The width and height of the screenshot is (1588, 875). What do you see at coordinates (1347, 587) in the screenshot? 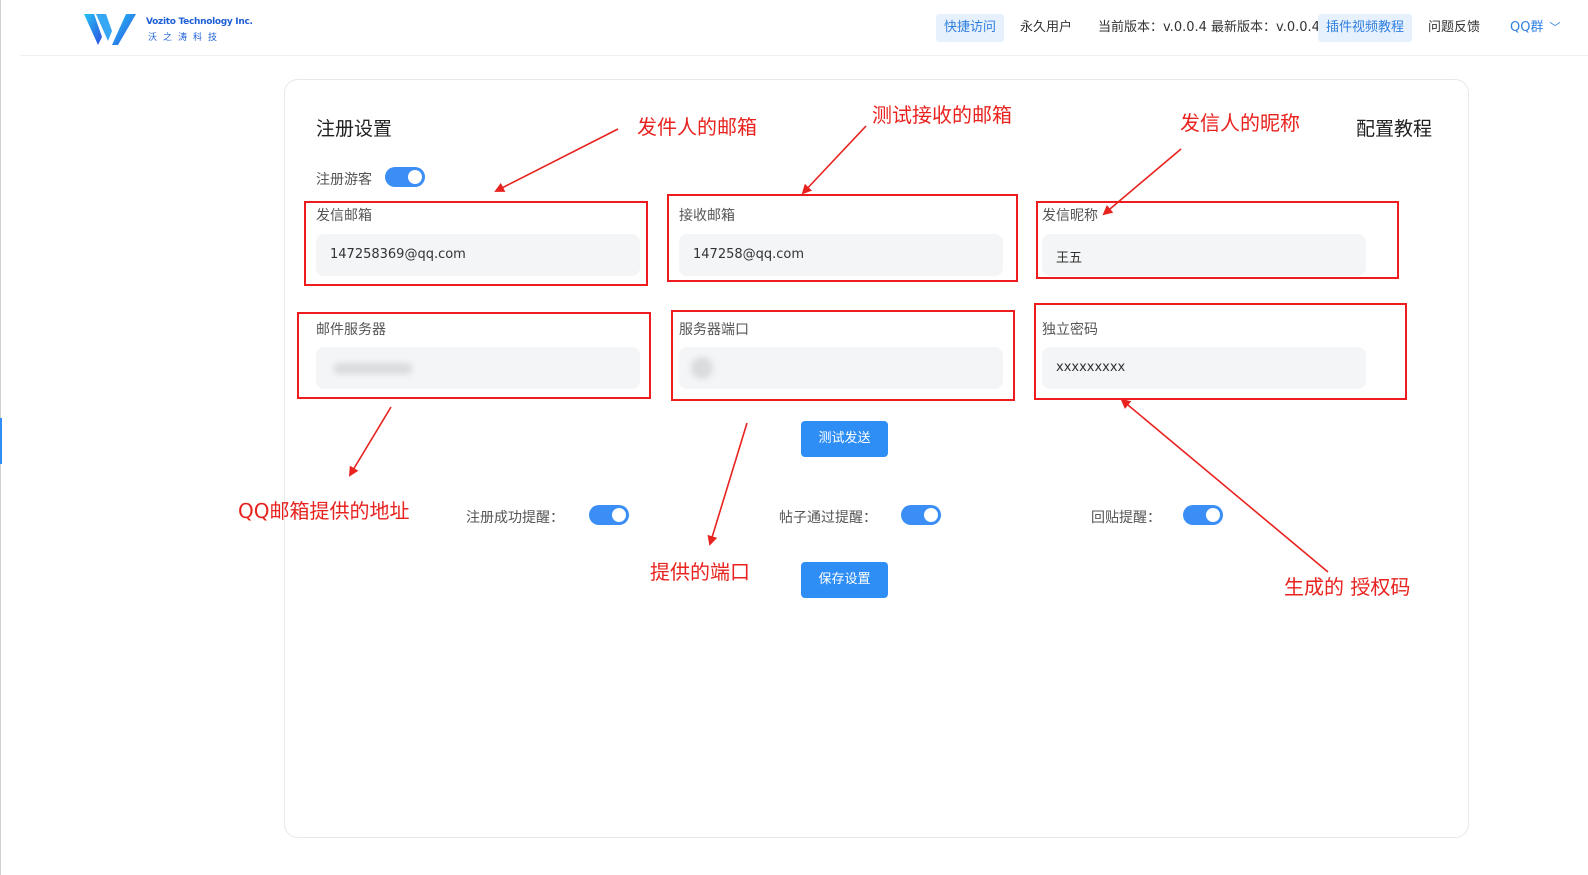
I see `annotation-auth-code: 生成的 授权码` at bounding box center [1347, 587].